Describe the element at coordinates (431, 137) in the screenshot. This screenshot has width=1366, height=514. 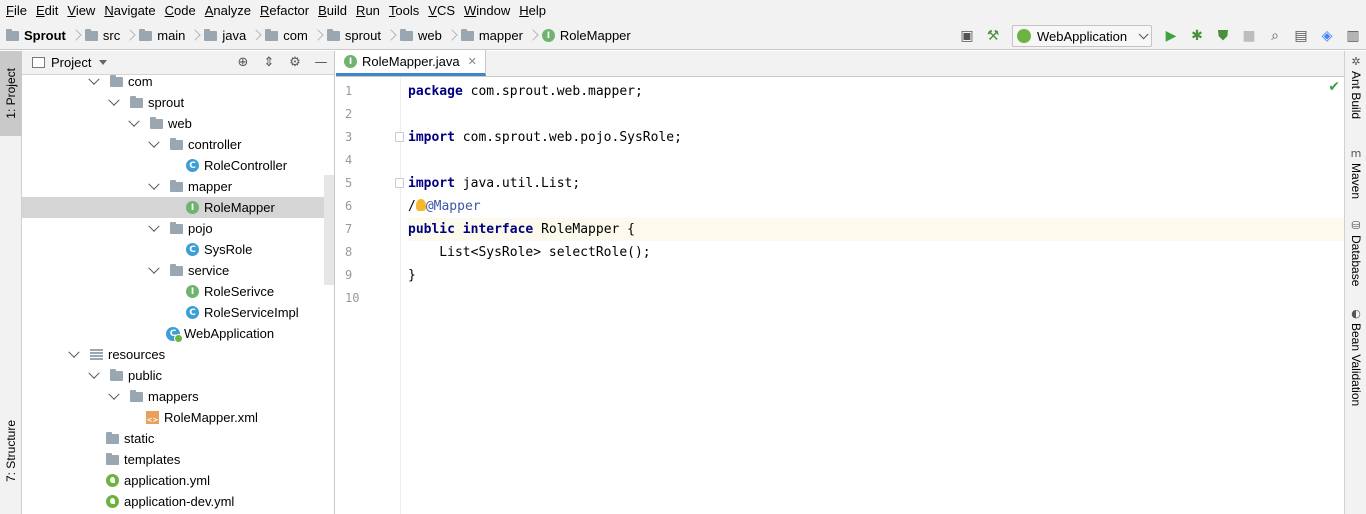
I see `code-token: import` at that location.